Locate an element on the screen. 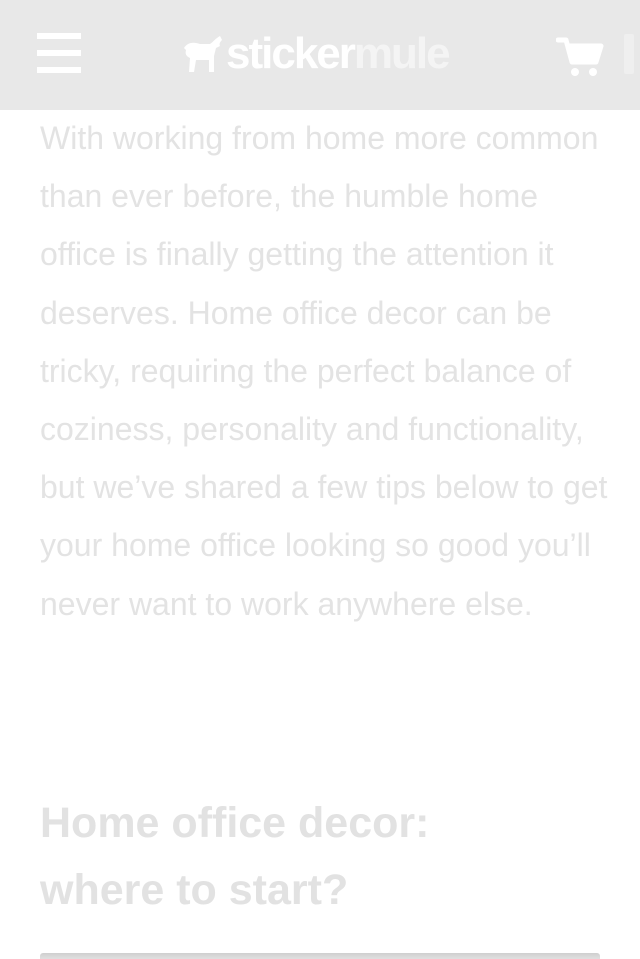 The image size is (640, 959). site-header: stickermule is located at coordinates (320, 55).